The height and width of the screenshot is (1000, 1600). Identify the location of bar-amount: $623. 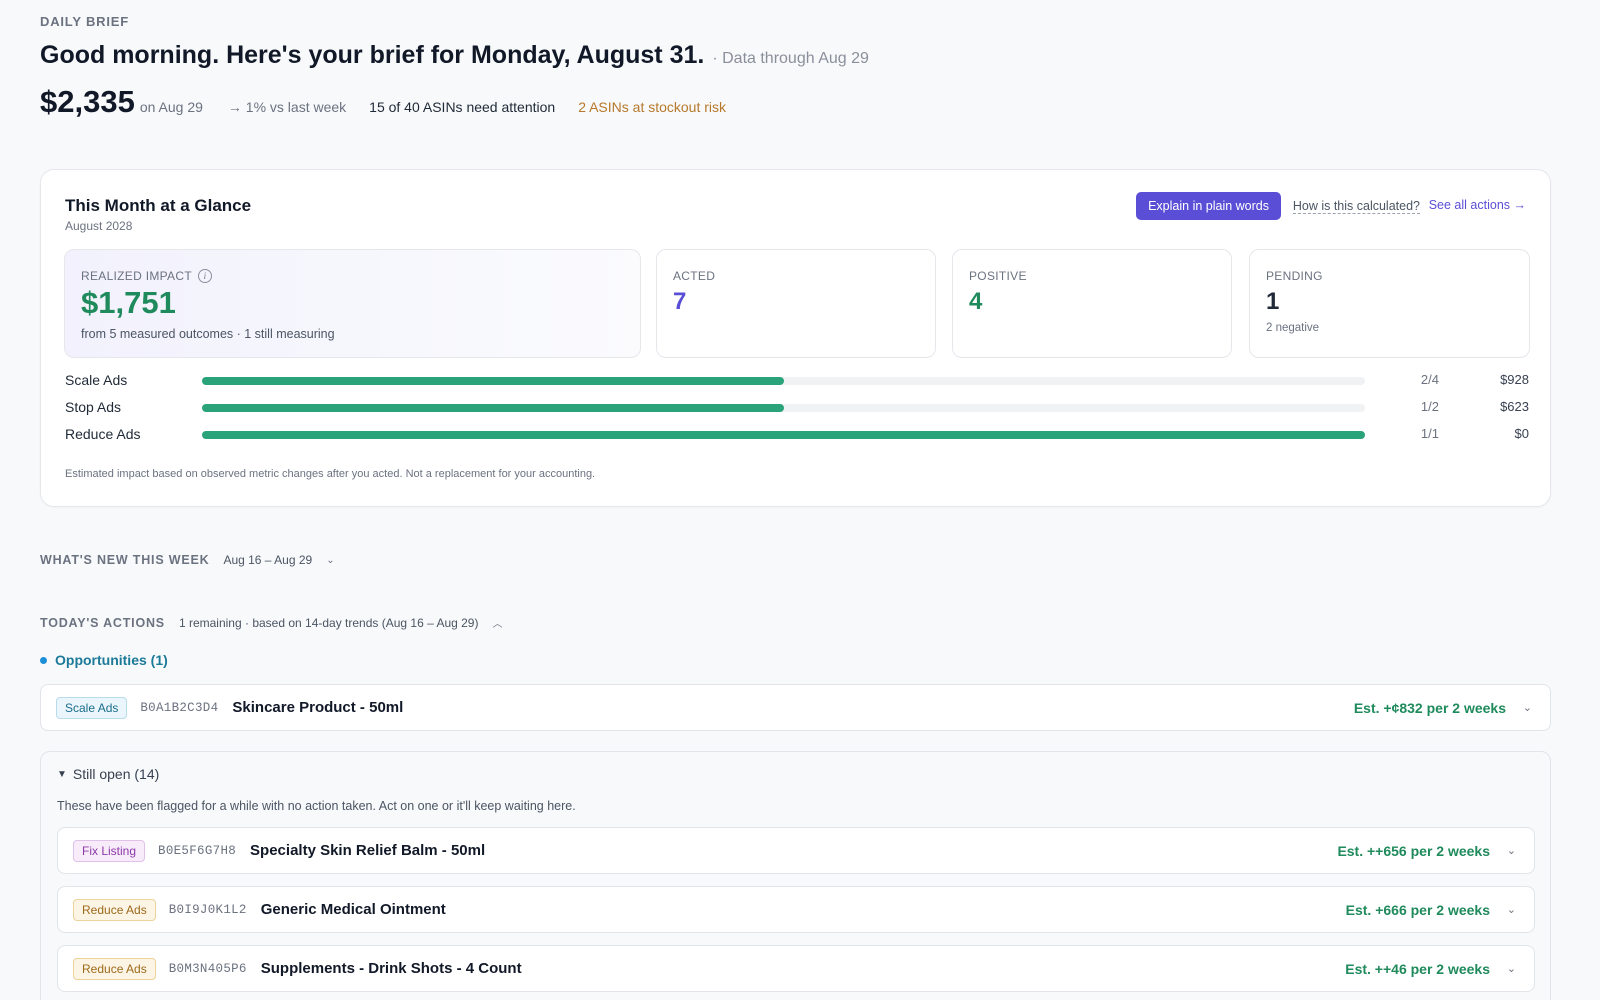
(1514, 406).